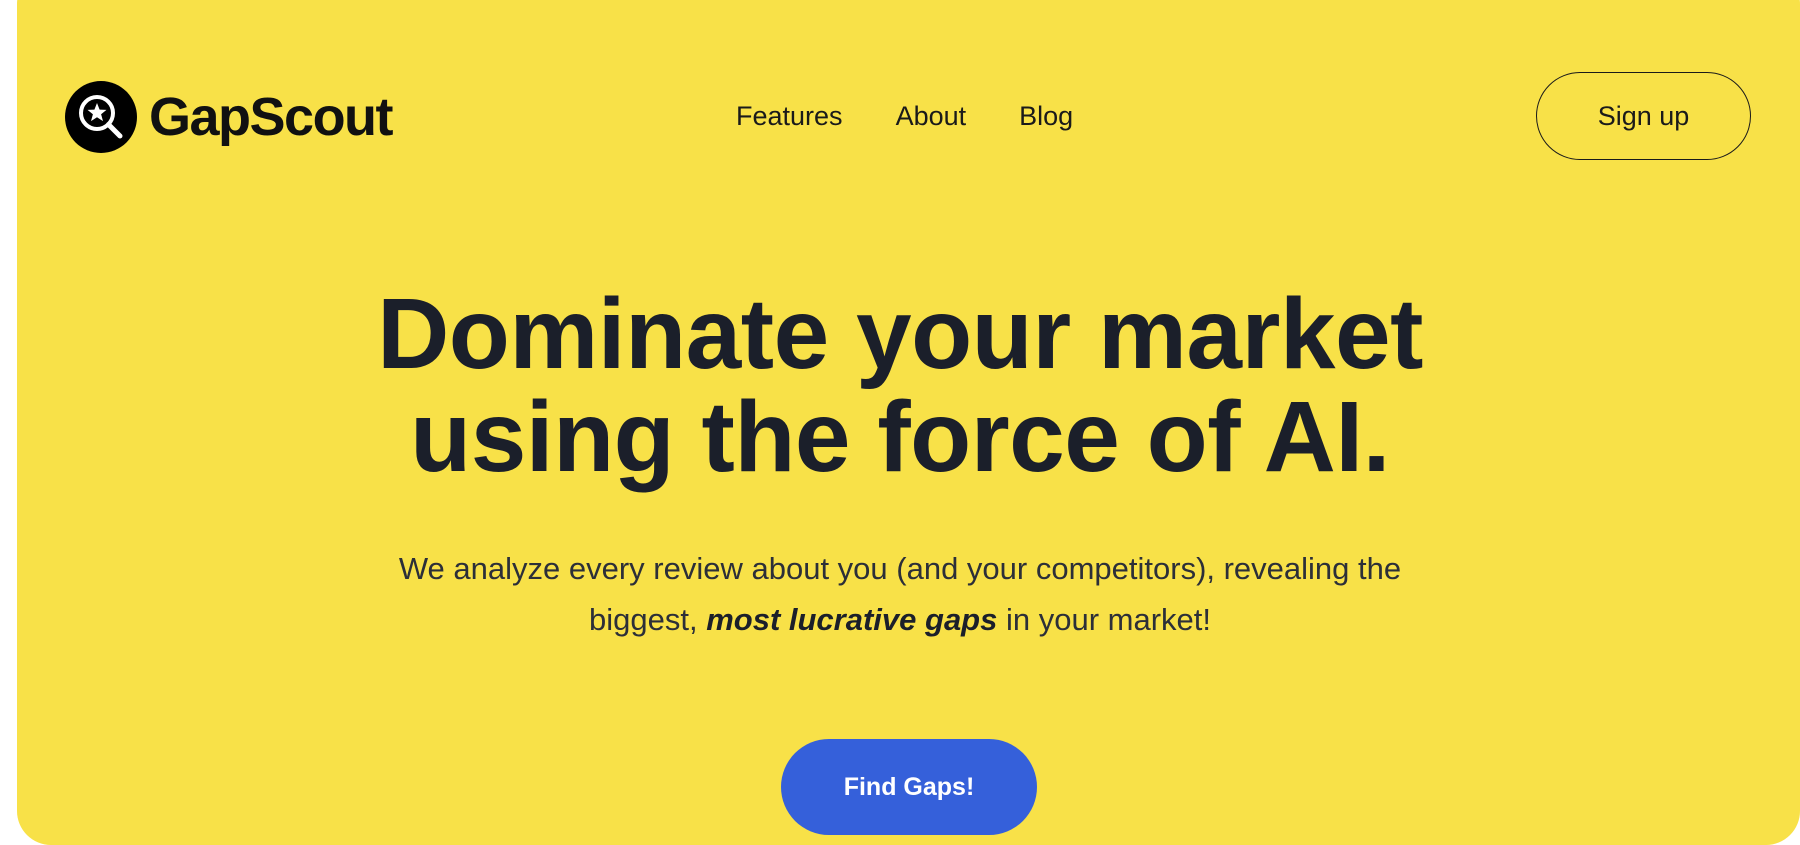 This screenshot has width=1800, height=845. Describe the element at coordinates (900, 334) in the screenshot. I see `headline-line-1: Dominate your market` at that location.